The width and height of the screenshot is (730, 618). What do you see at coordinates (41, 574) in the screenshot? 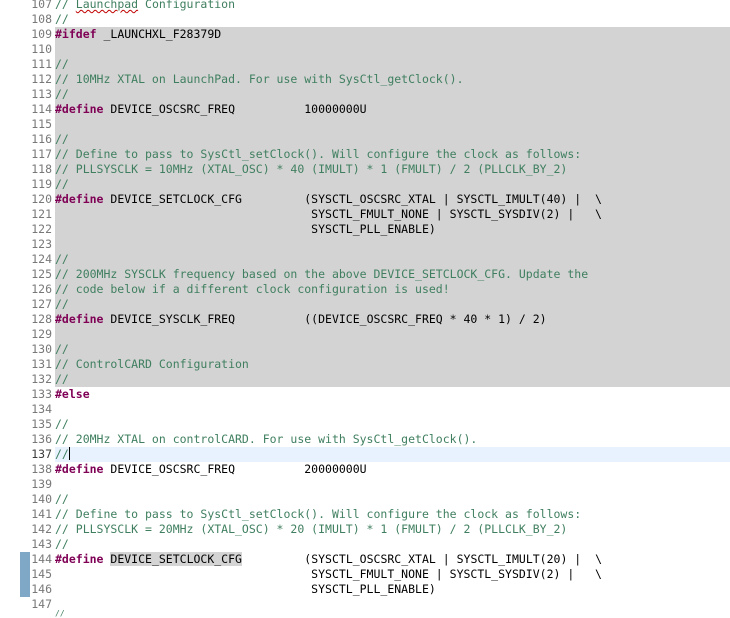
I see `line-number: 145` at bounding box center [41, 574].